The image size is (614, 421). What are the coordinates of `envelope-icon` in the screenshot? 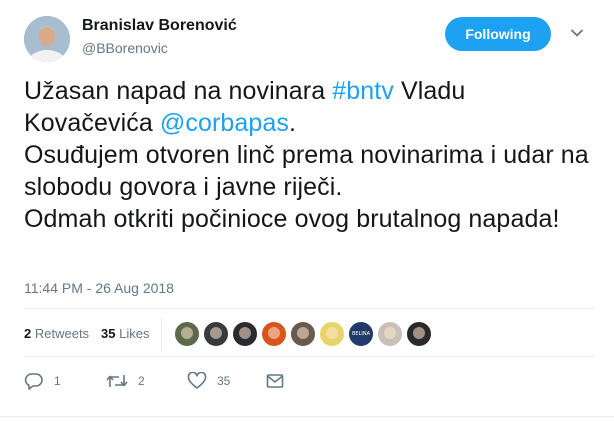 It's located at (275, 381).